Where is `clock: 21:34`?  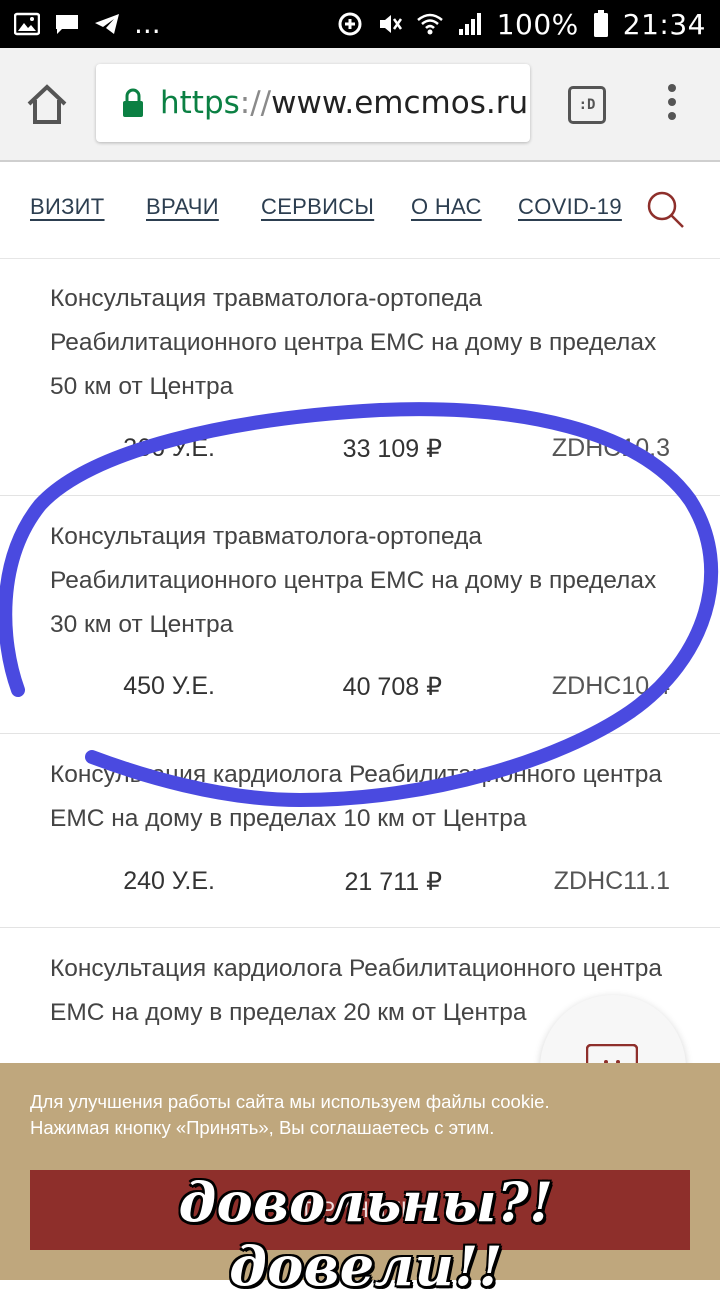 clock: 21:34 is located at coordinates (664, 24).